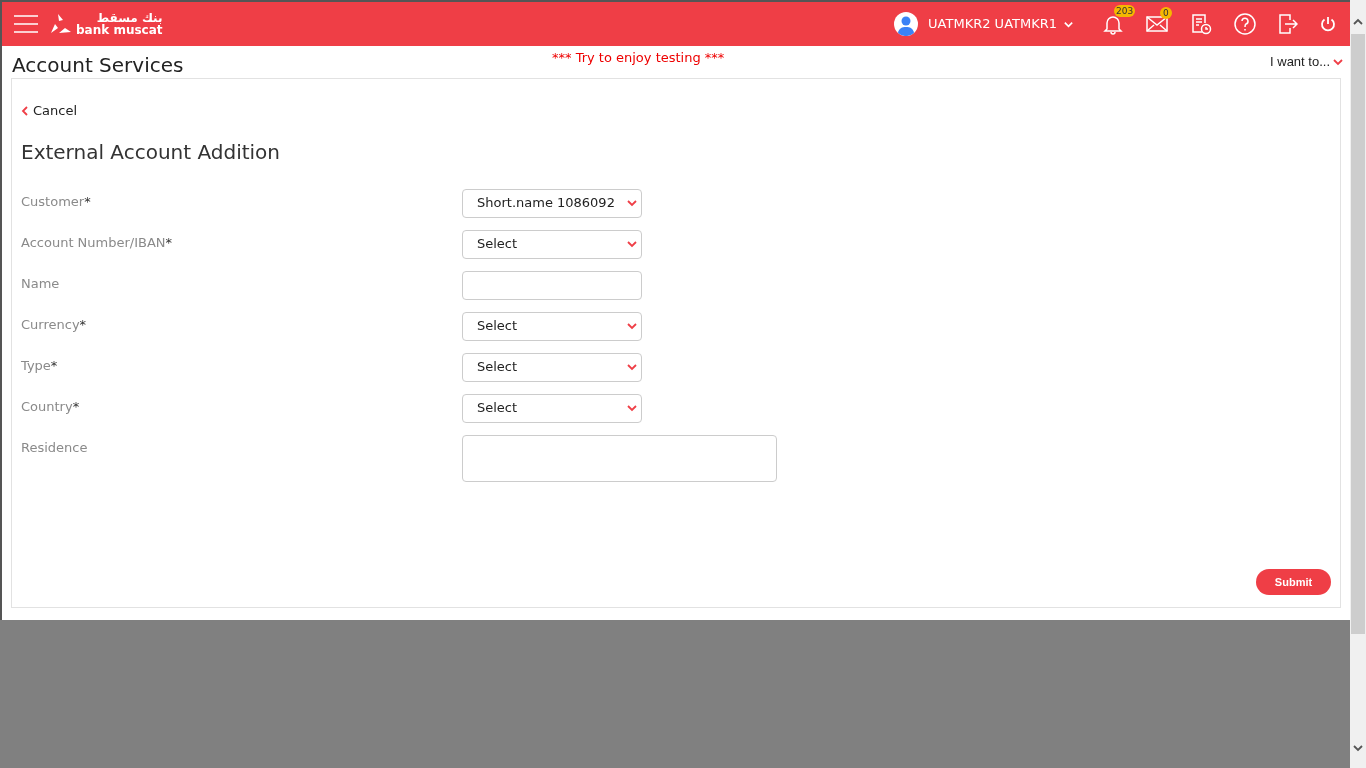 The width and height of the screenshot is (1366, 768). Describe the element at coordinates (638, 58) in the screenshot. I see `banner-text: *** Try to enjoy testing ***` at that location.